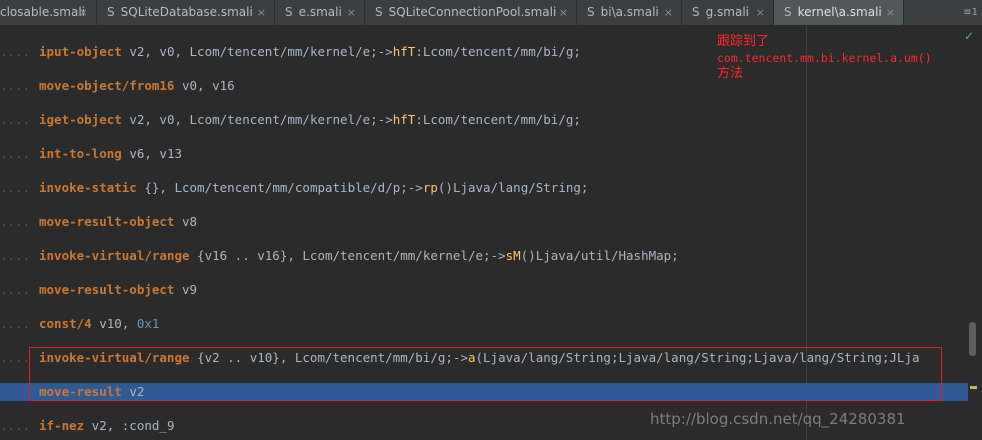 This screenshot has width=982, height=440. I want to click on tab-3: Se.smali ×, so click(320, 12).